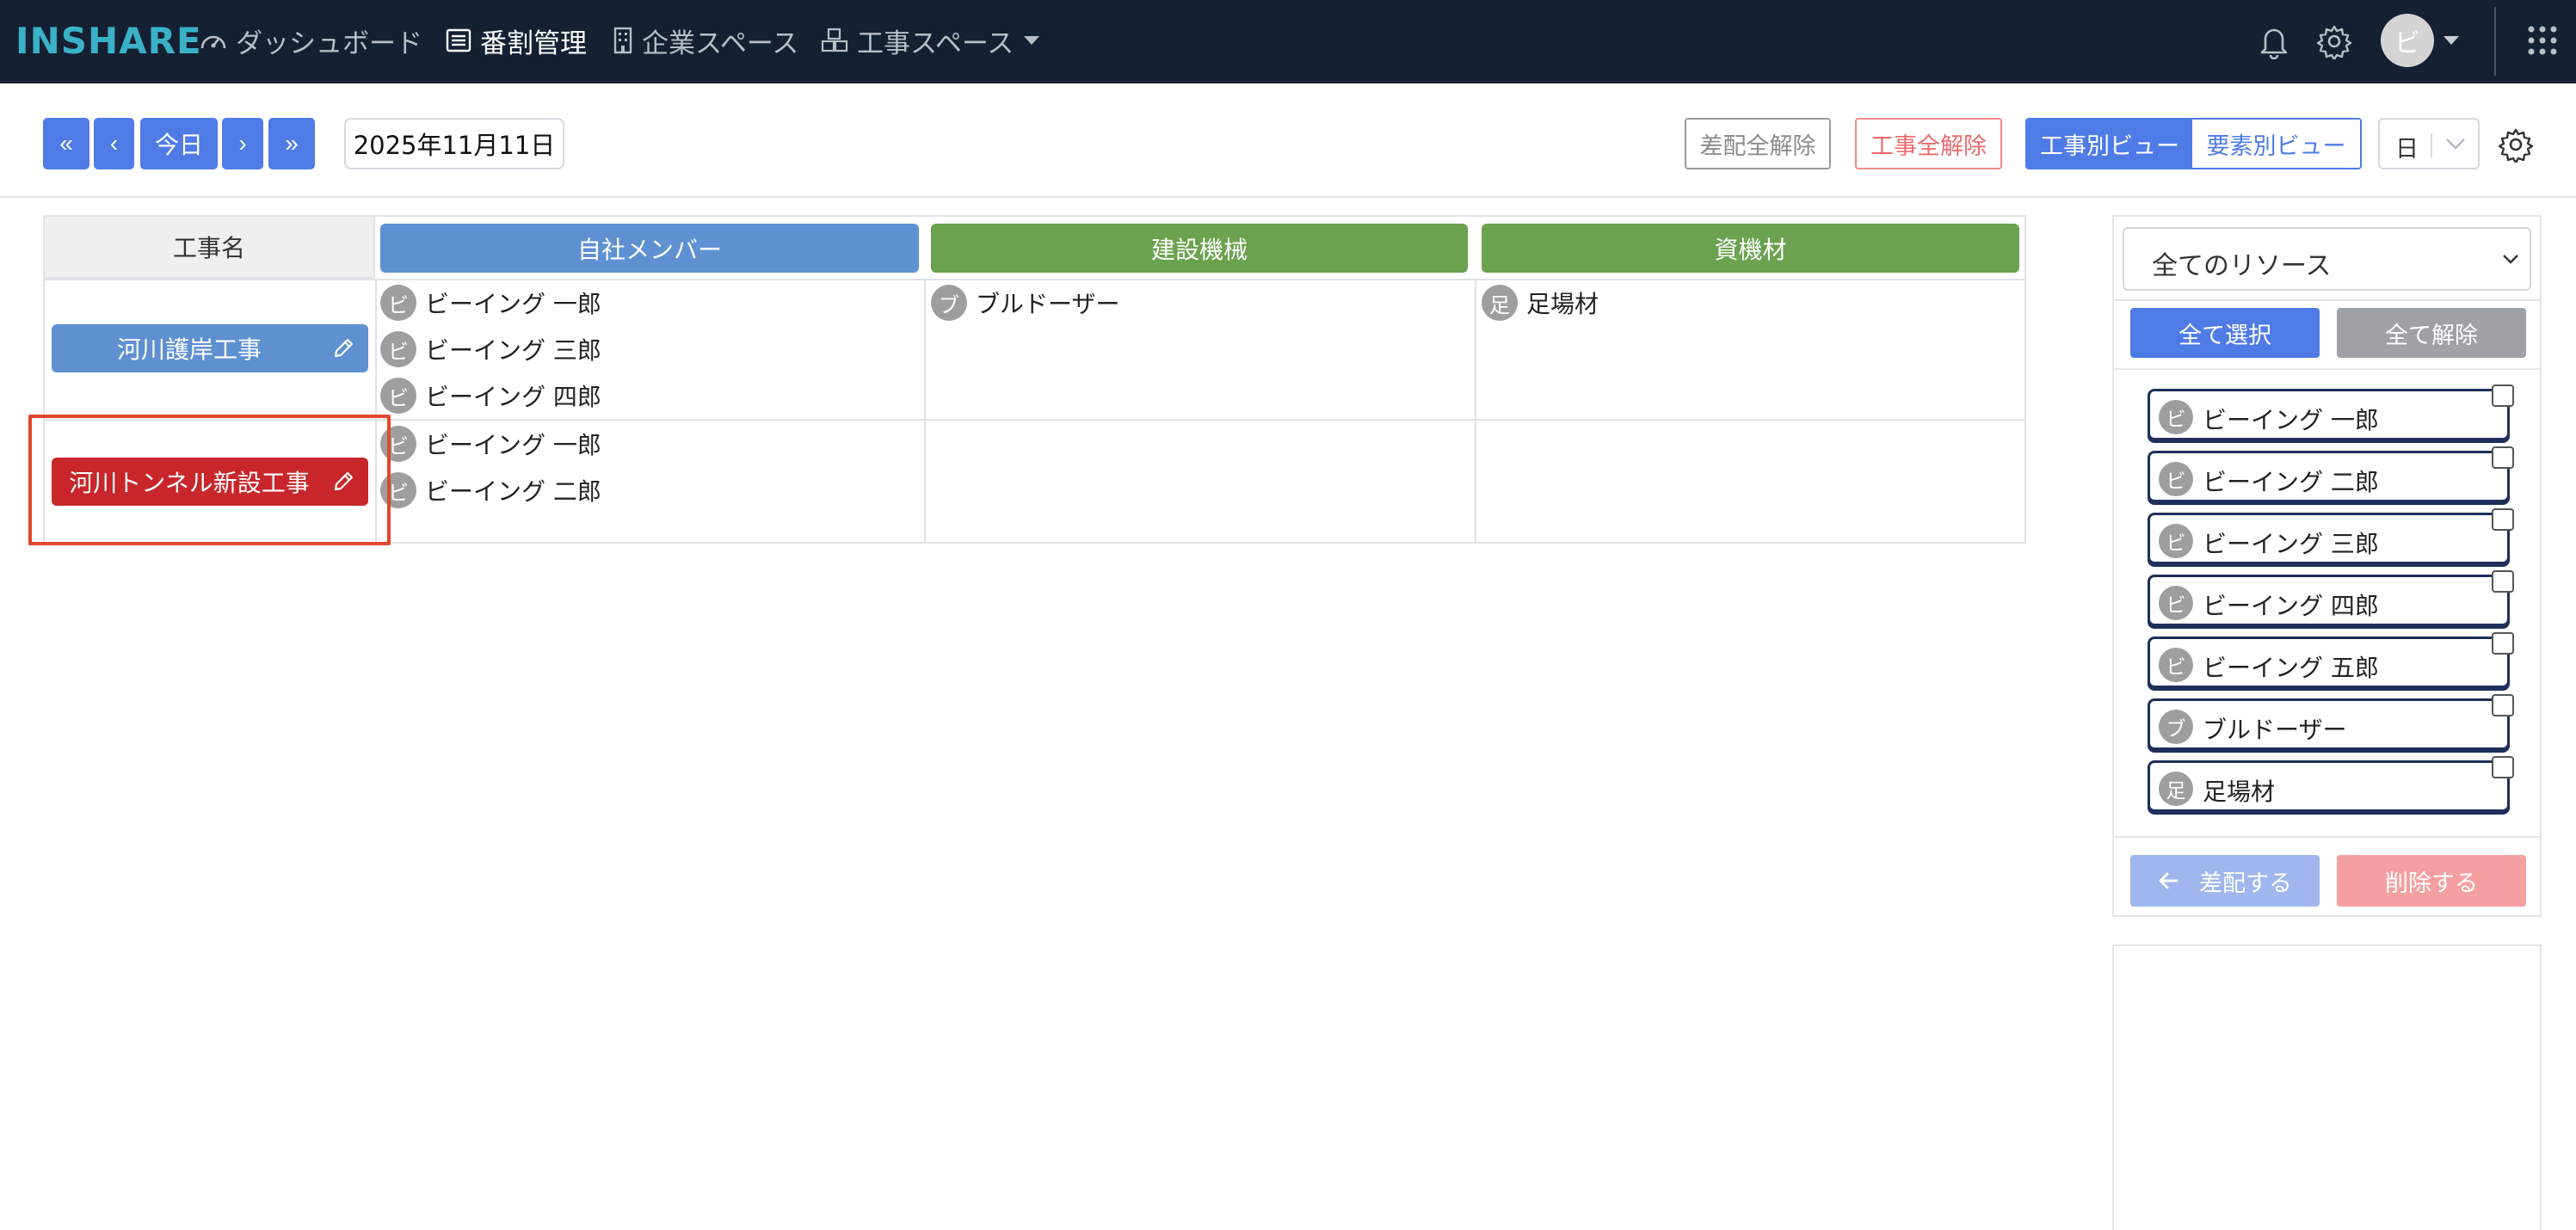 This screenshot has height=1230, width=2576. What do you see at coordinates (458, 40) in the screenshot?
I see `list-icon` at bounding box center [458, 40].